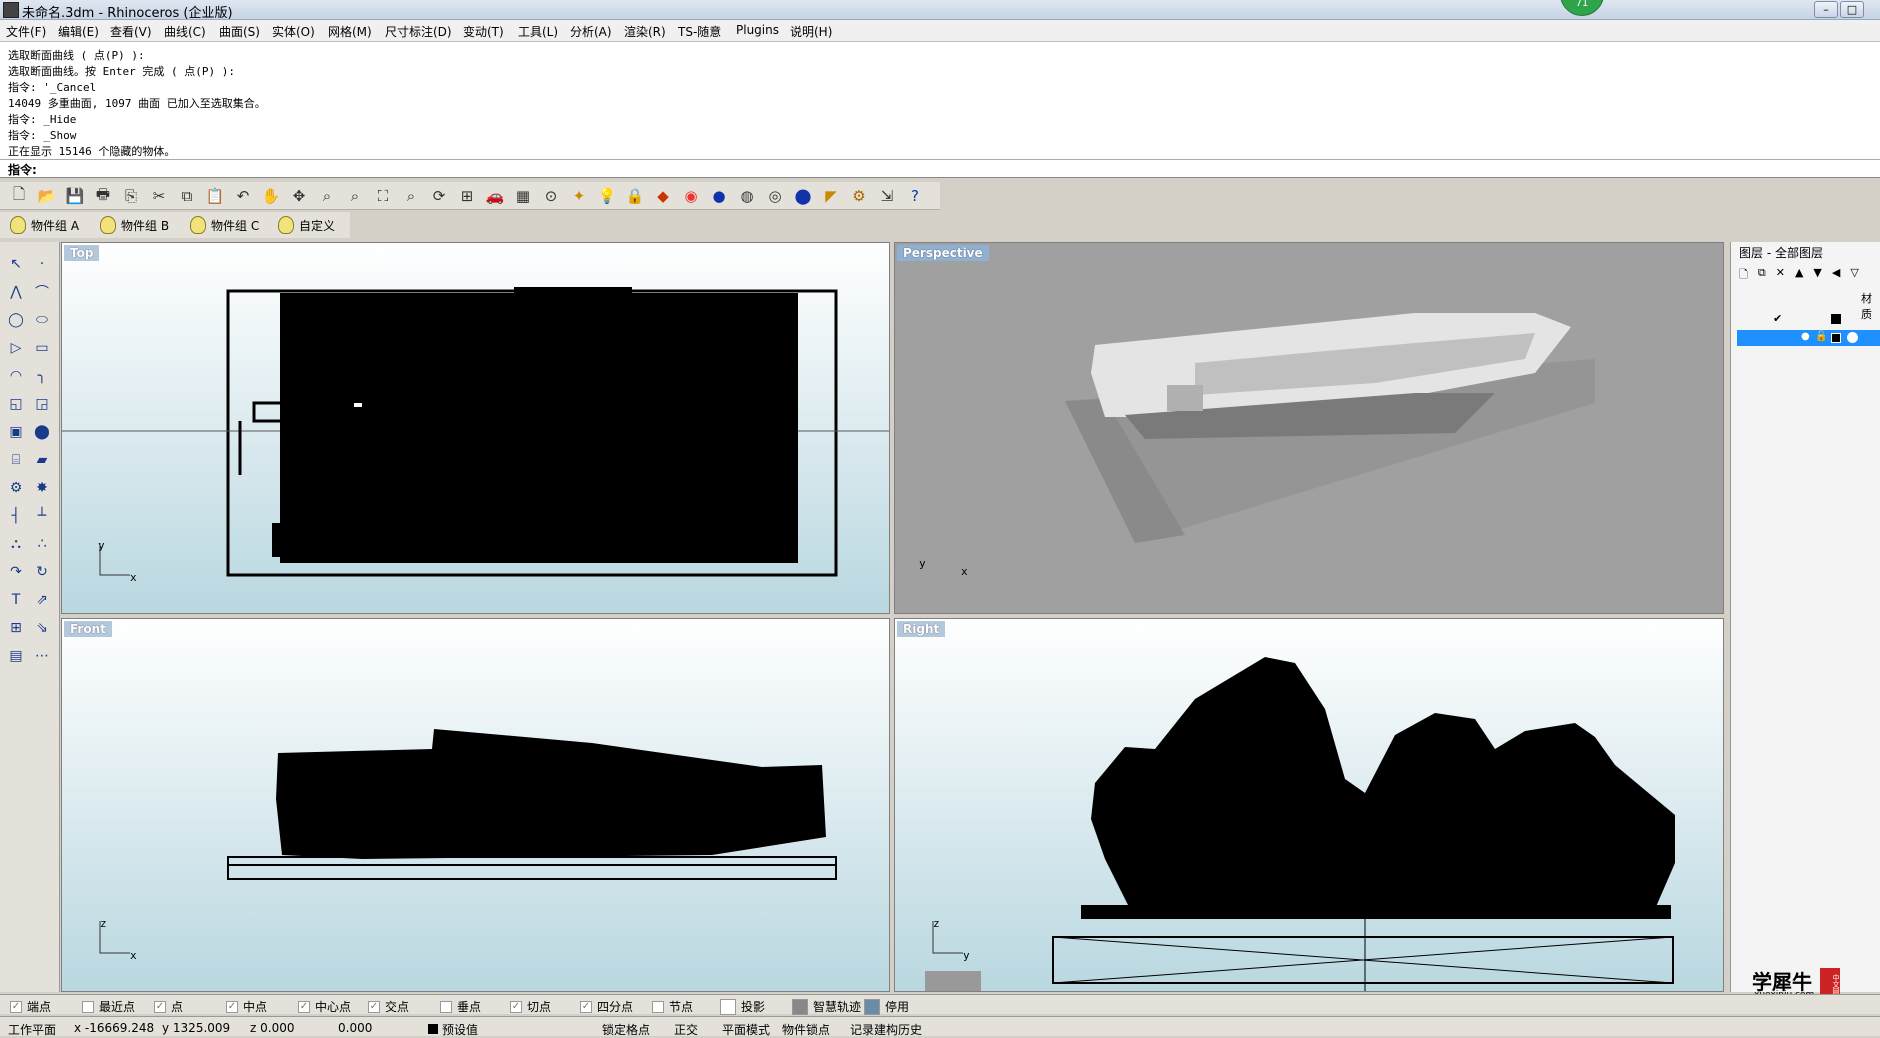 This screenshot has height=1038, width=1880. What do you see at coordinates (246, 1006) in the screenshot?
I see `osnap-midpoint: ✓ 中点` at bounding box center [246, 1006].